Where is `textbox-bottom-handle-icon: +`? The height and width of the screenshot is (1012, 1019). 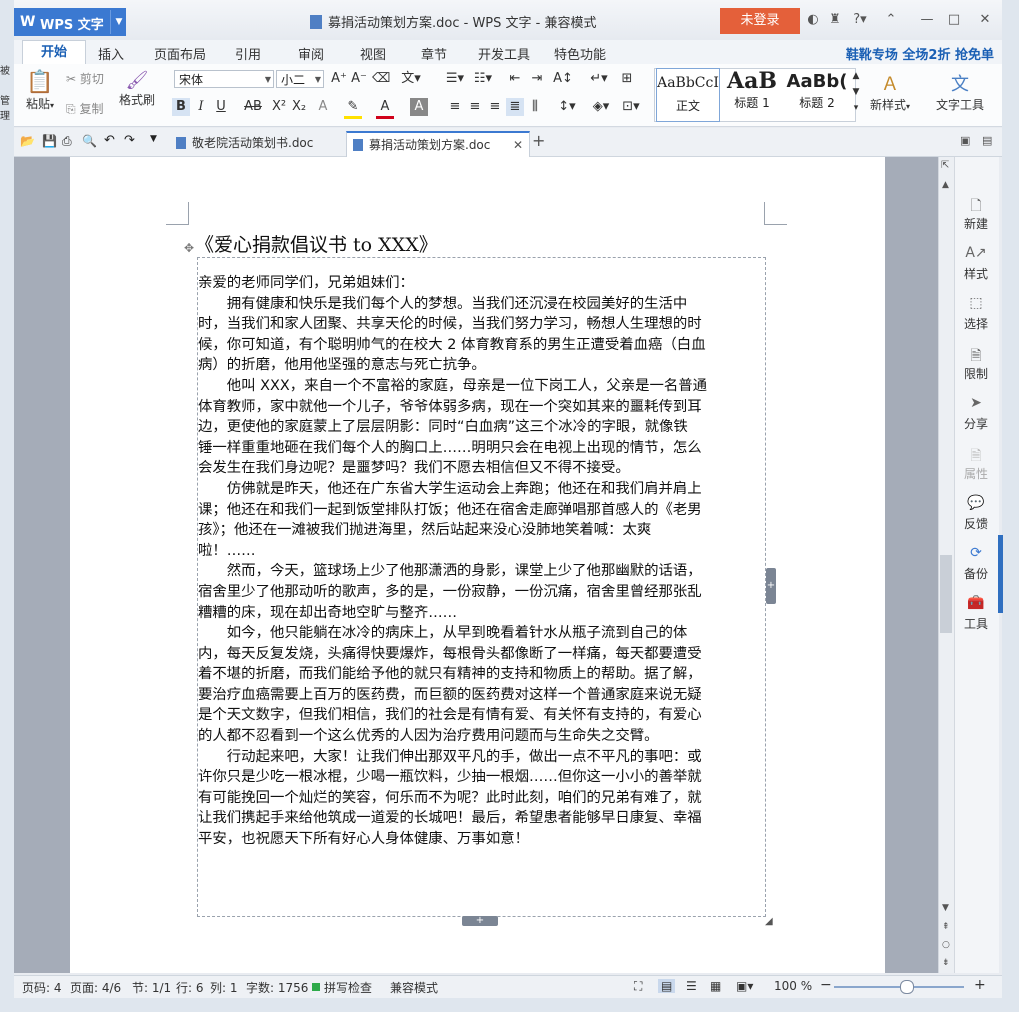 textbox-bottom-handle-icon: + is located at coordinates (480, 921).